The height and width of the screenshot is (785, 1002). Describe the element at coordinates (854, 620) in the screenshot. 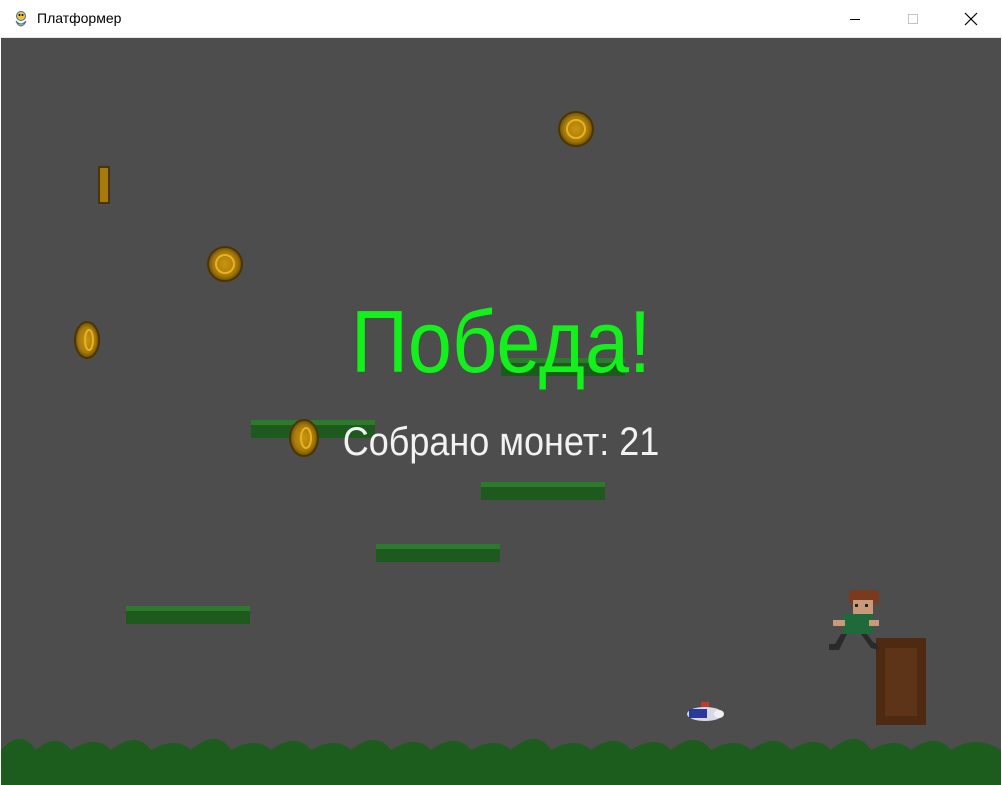

I see `player-character` at that location.